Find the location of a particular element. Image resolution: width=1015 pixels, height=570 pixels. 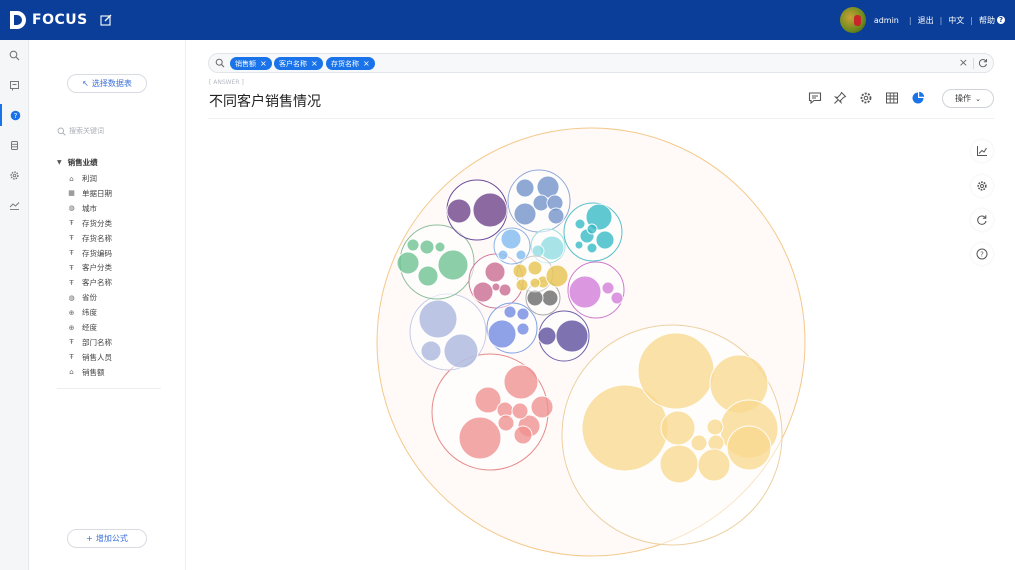

operate-dropdown: 操作 ⌄ is located at coordinates (968, 98).